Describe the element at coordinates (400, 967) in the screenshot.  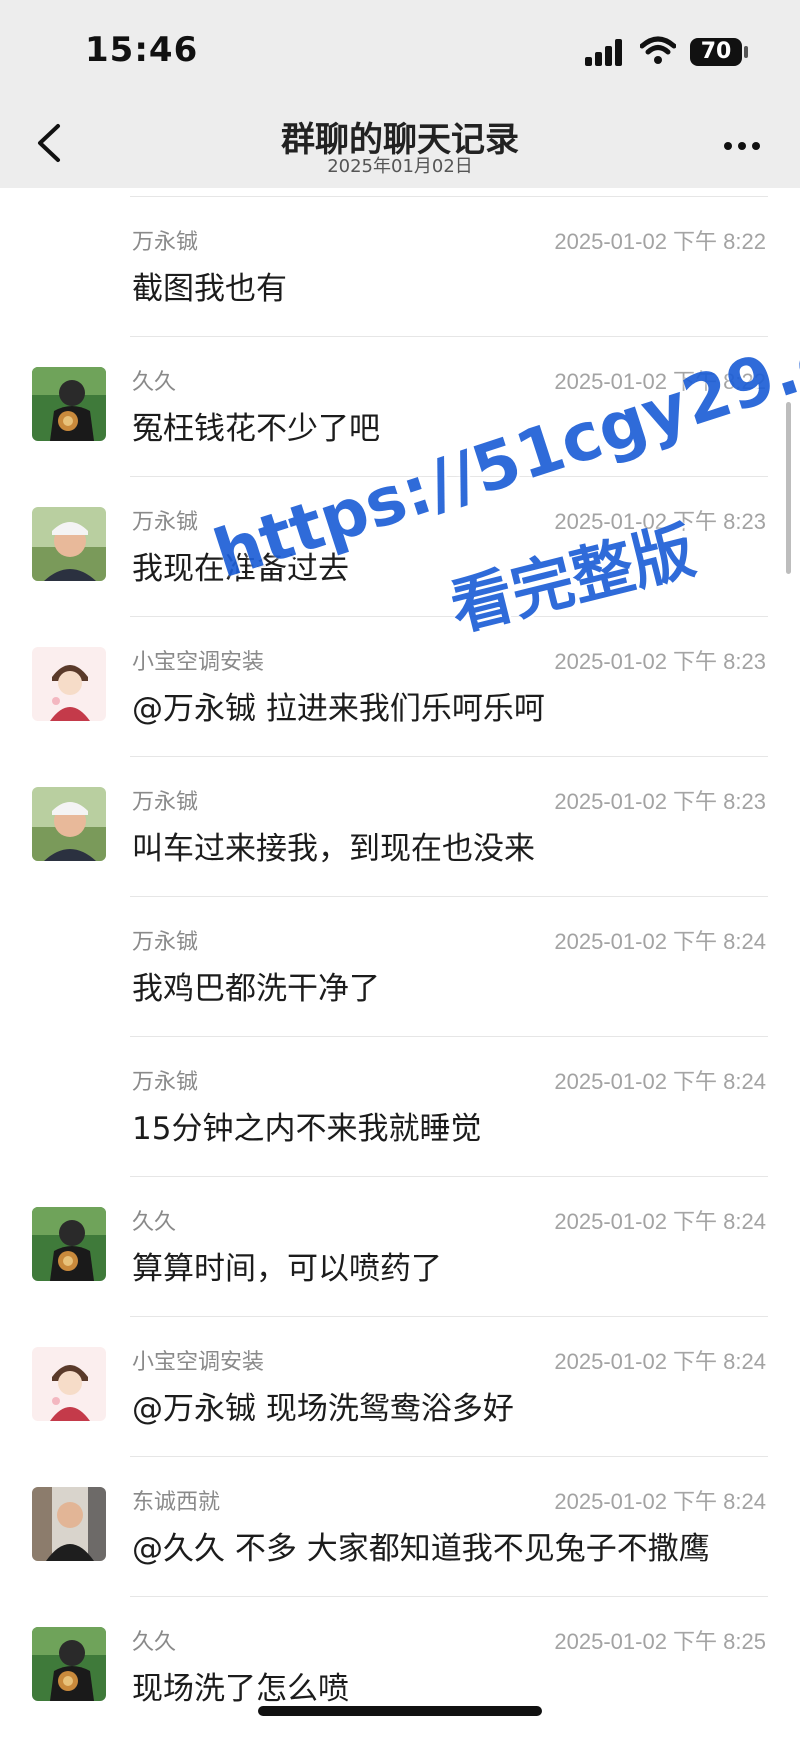
I see `message-item: 万永铖 2025-01-02 下午 8:24 我鸡巴都洗干净了` at that location.